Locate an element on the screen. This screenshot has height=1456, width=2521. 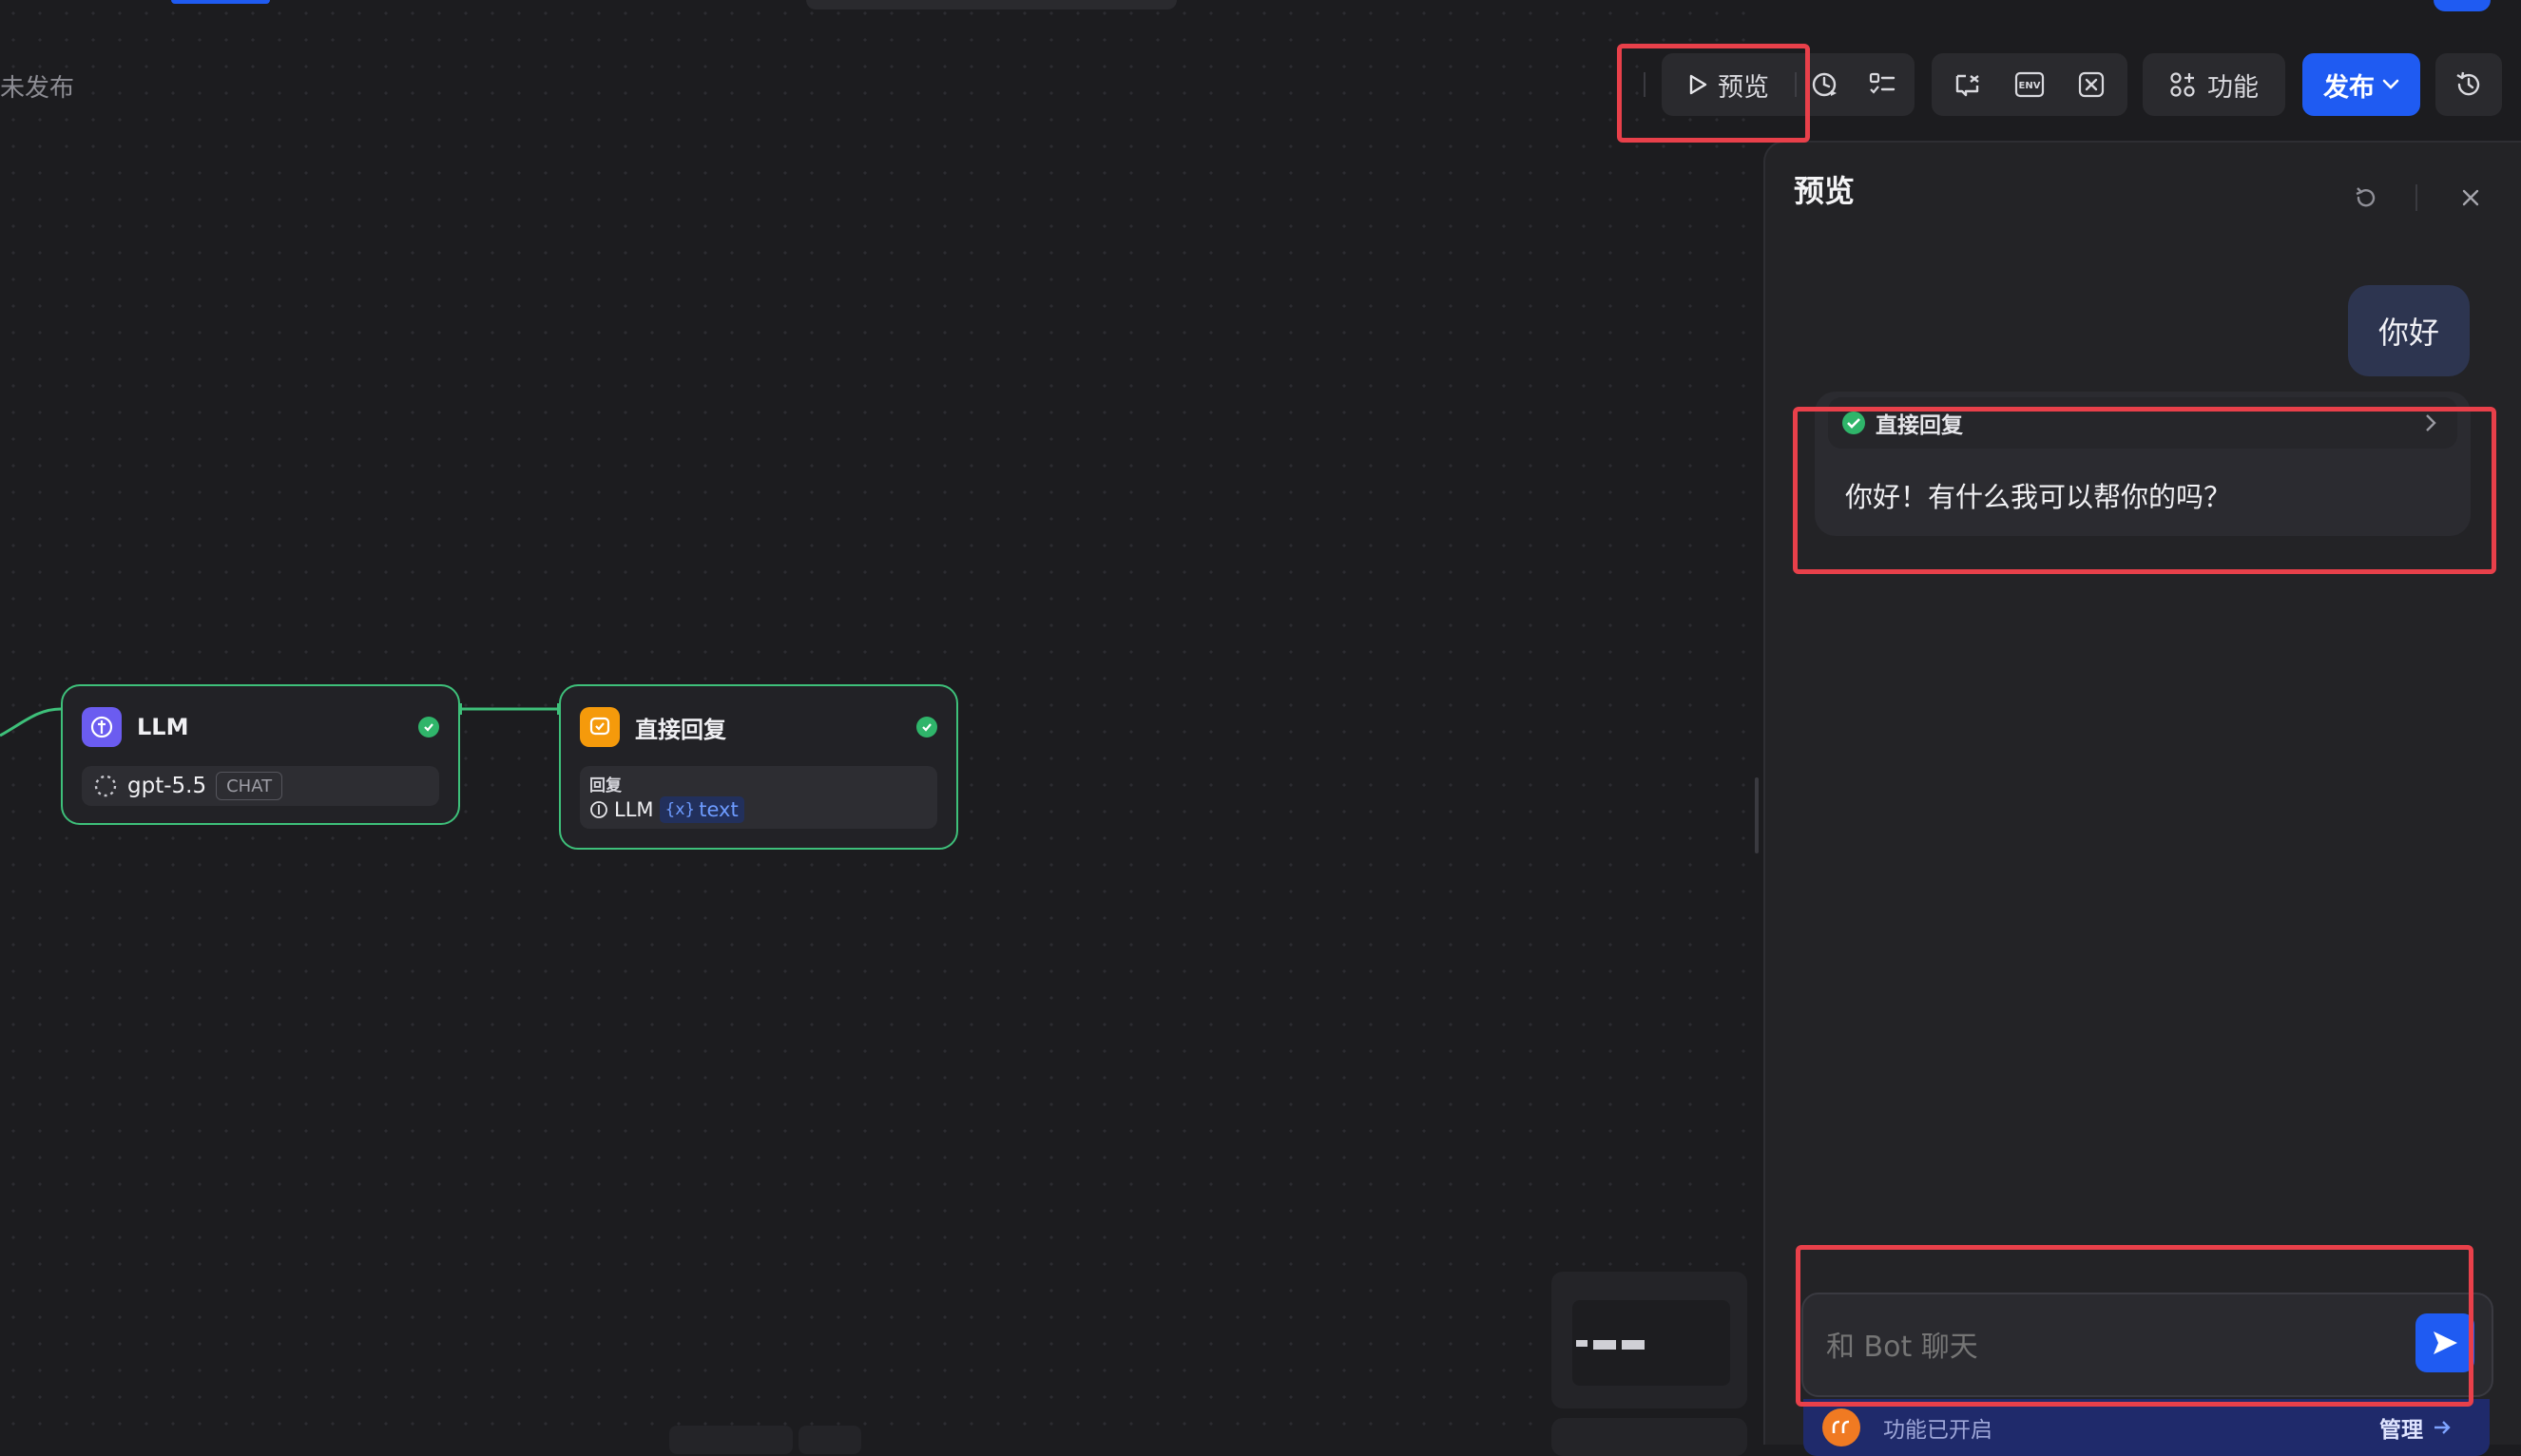
llm-node-icon is located at coordinates (102, 727).